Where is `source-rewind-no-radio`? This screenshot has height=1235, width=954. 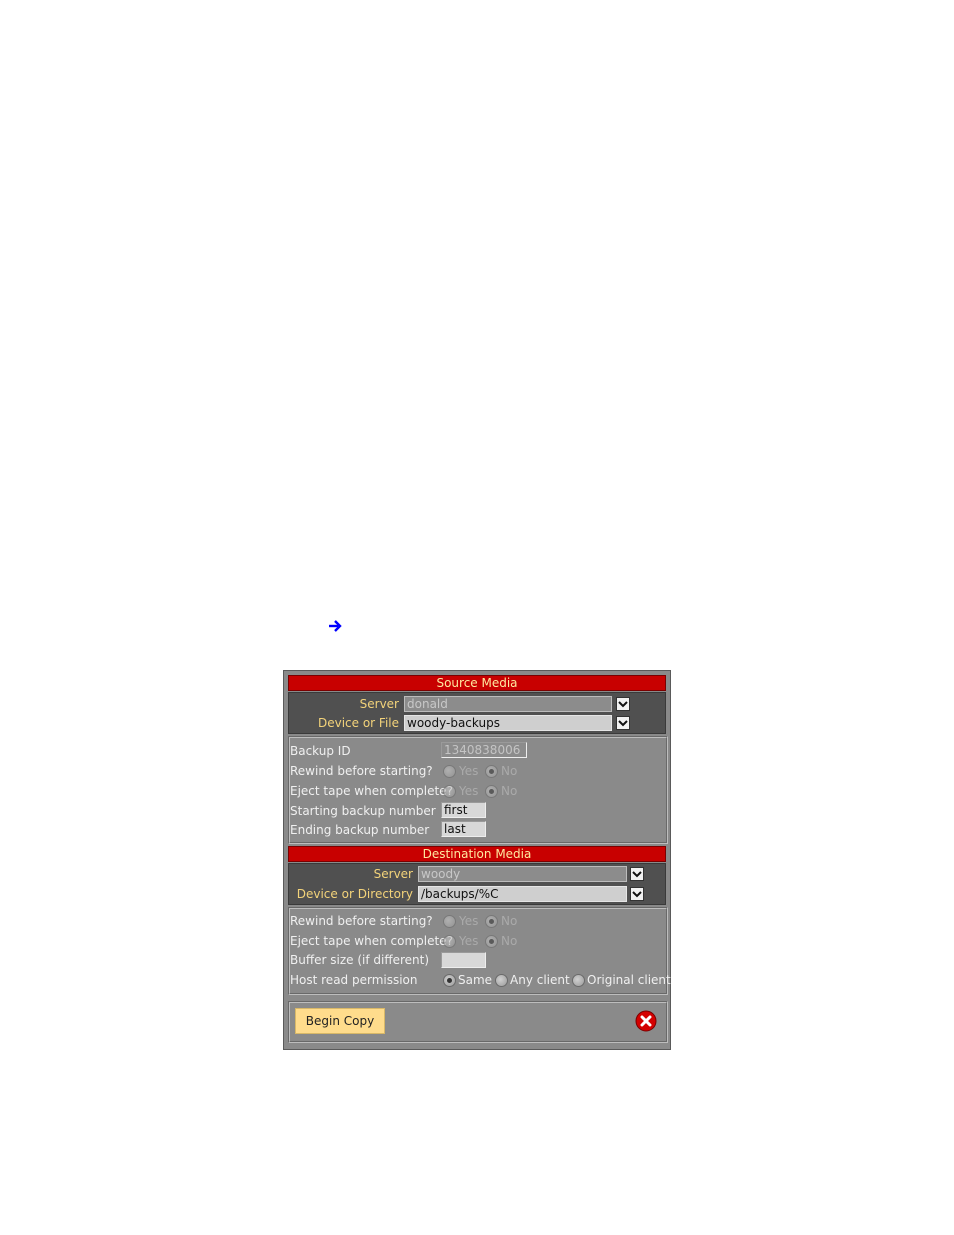
source-rewind-no-radio is located at coordinates (491, 771).